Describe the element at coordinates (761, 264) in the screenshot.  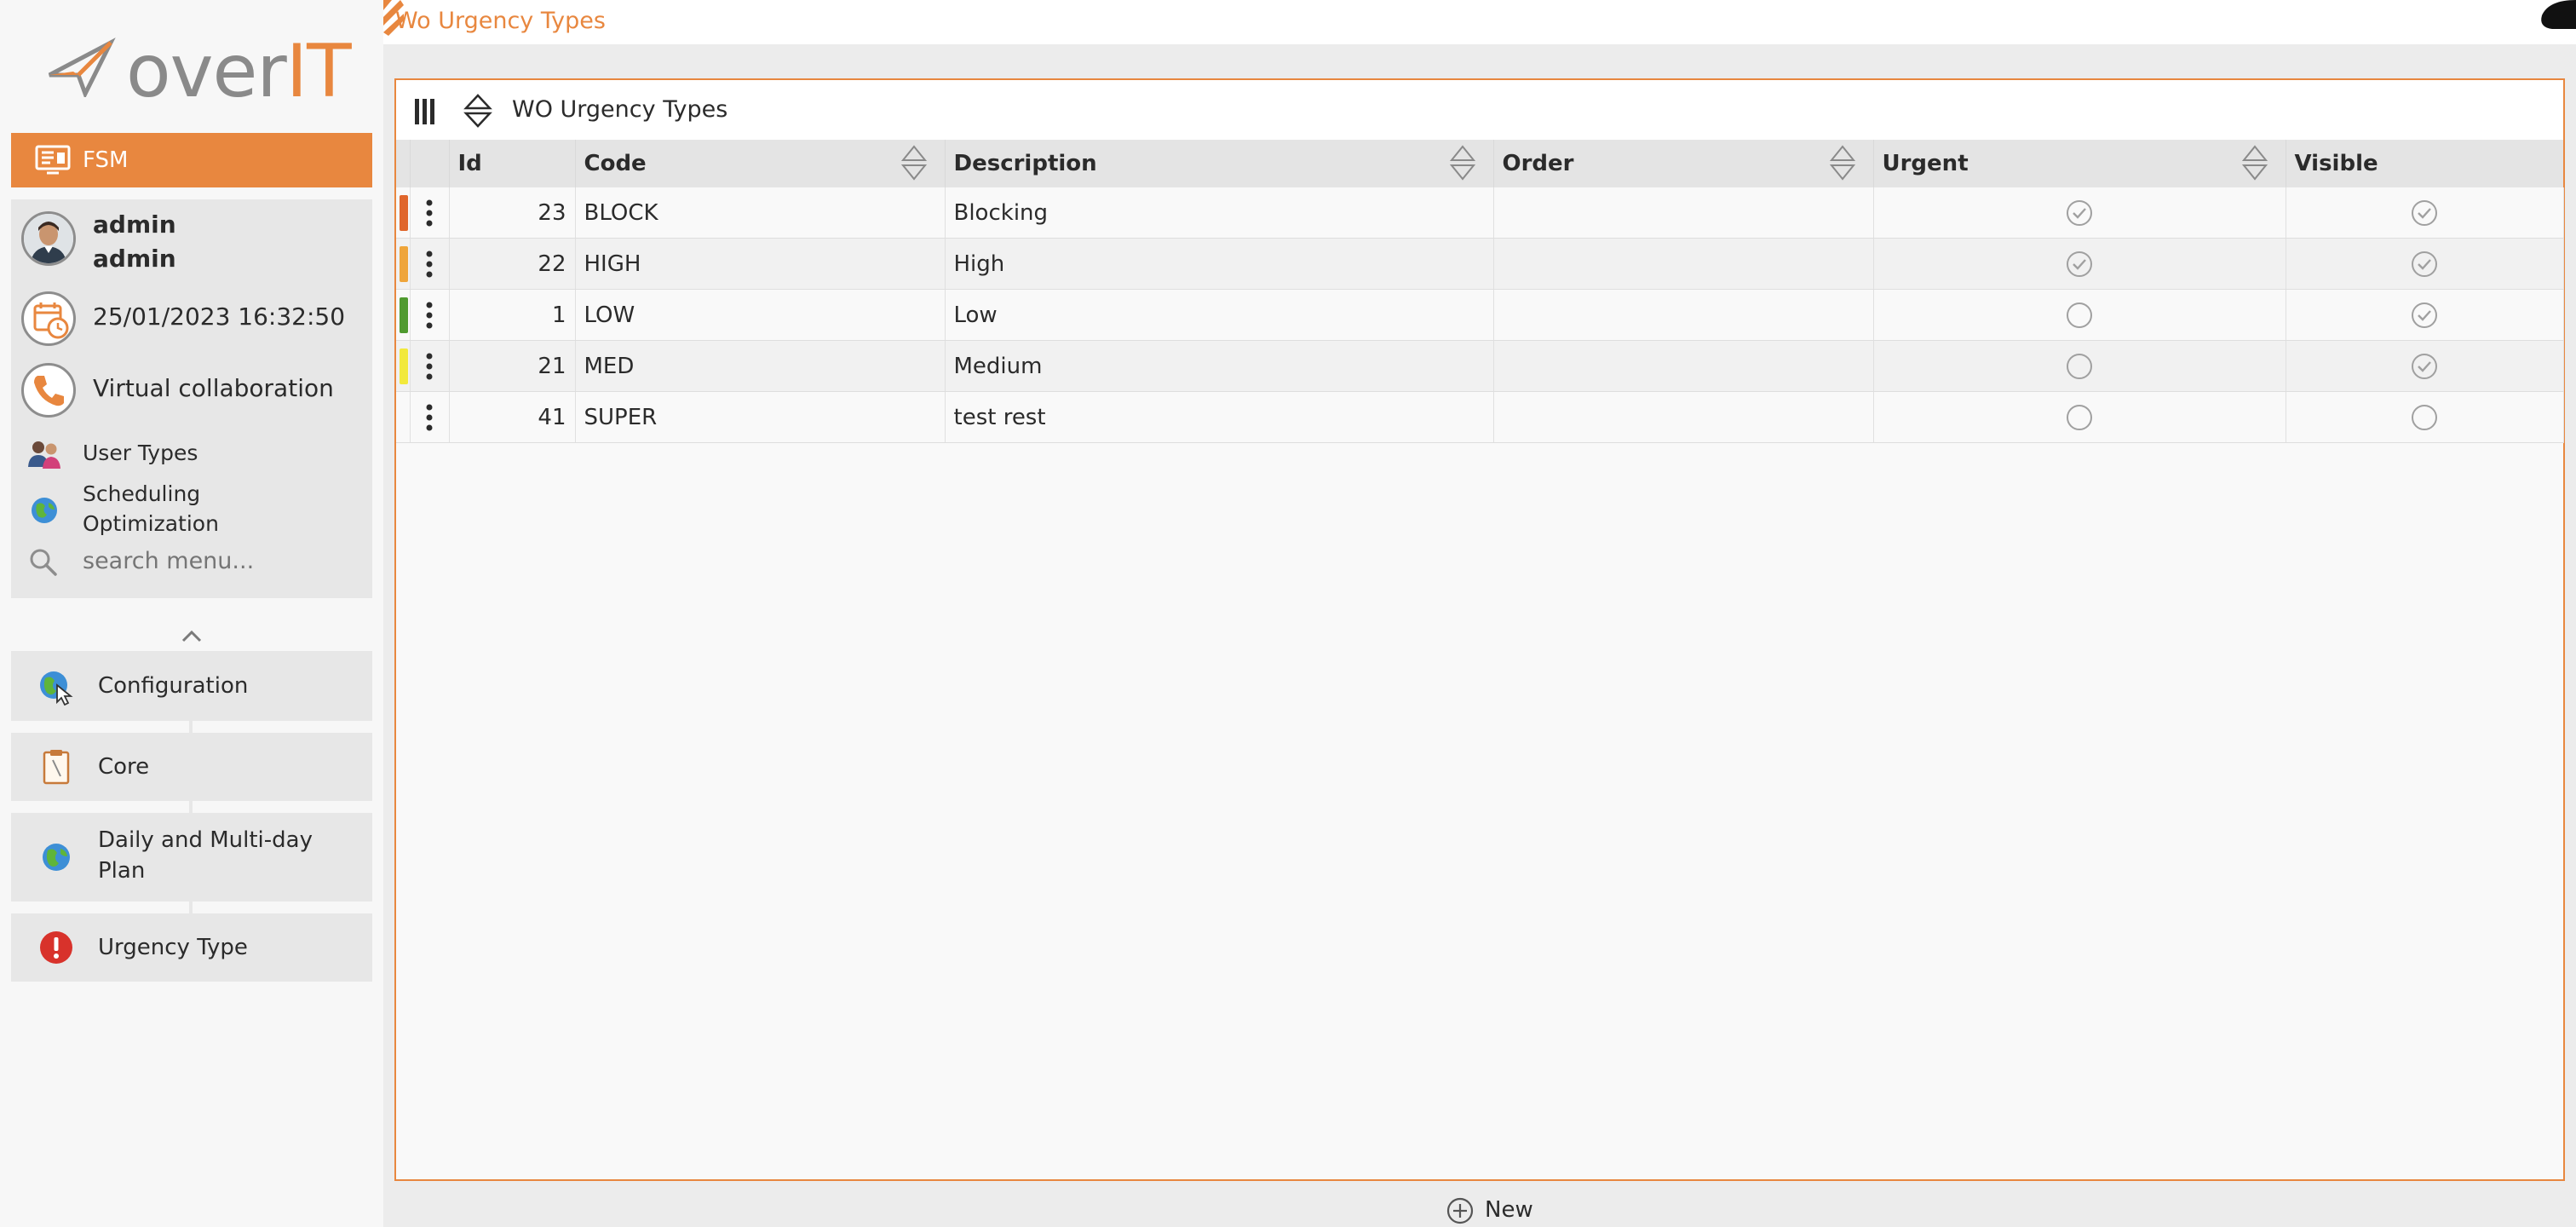
I see `cell-code: HIGH` at that location.